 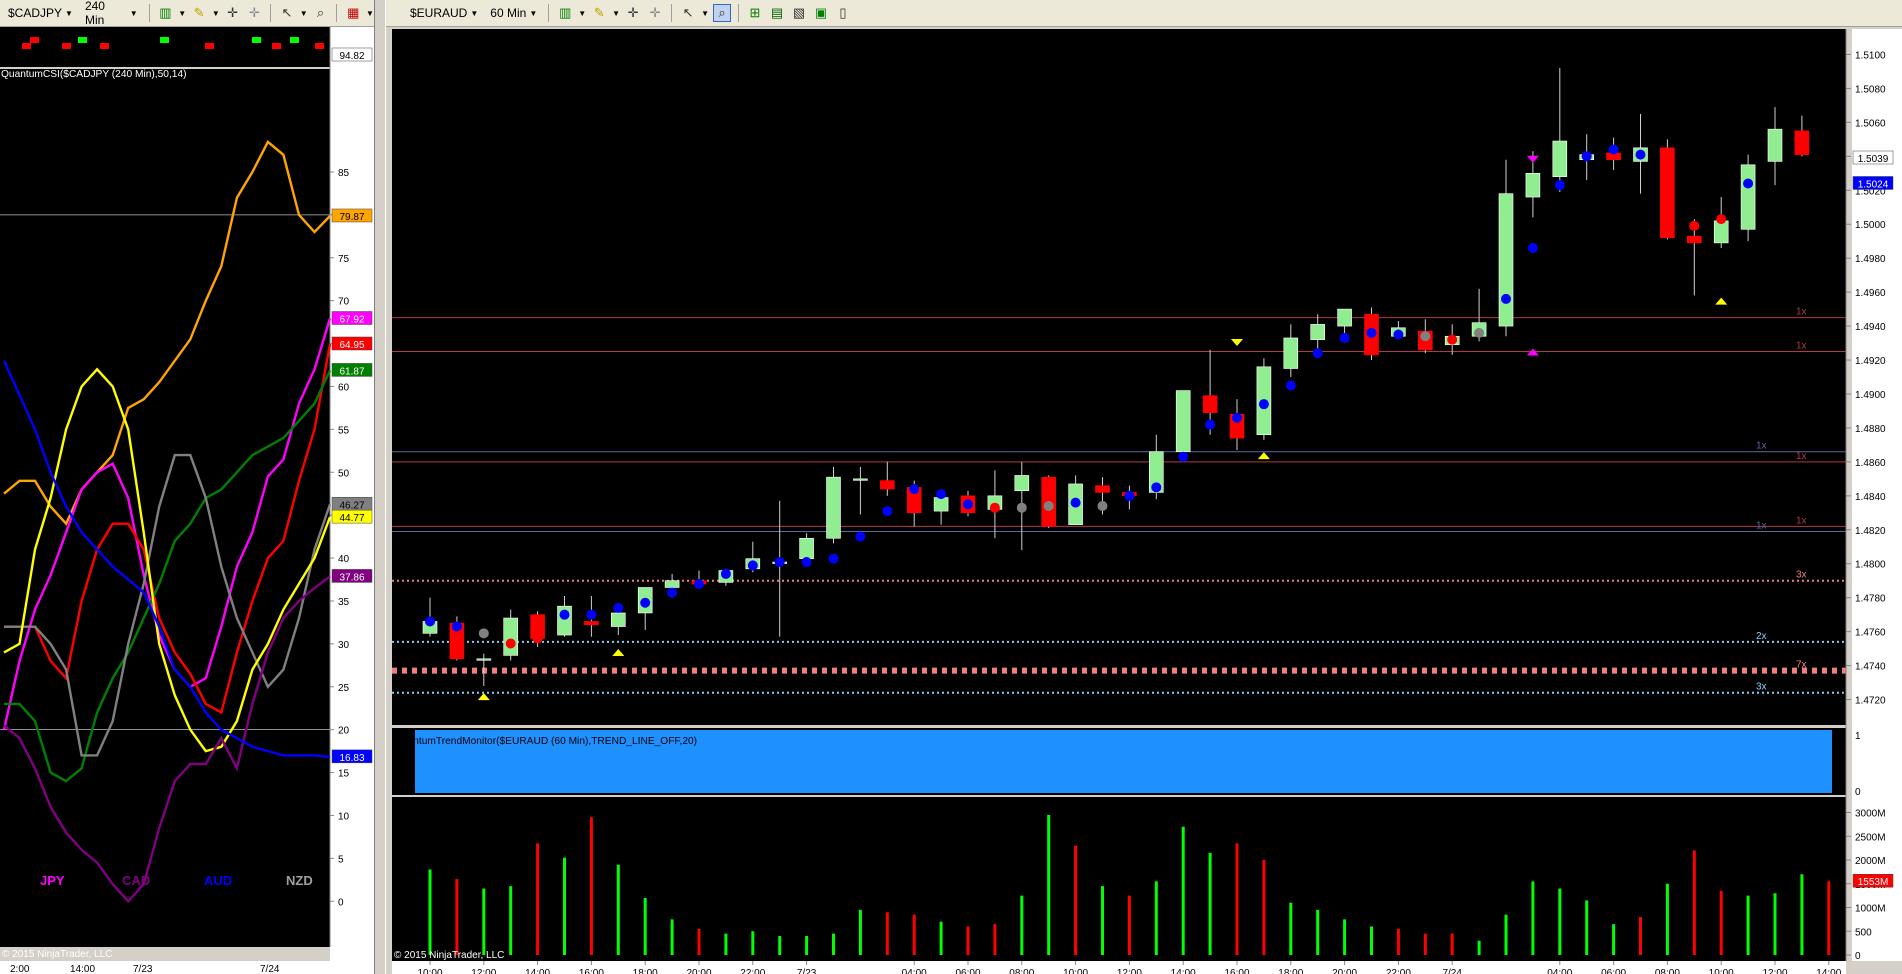 What do you see at coordinates (1290, 971) in the screenshot?
I see `time-label: 18:00` at bounding box center [1290, 971].